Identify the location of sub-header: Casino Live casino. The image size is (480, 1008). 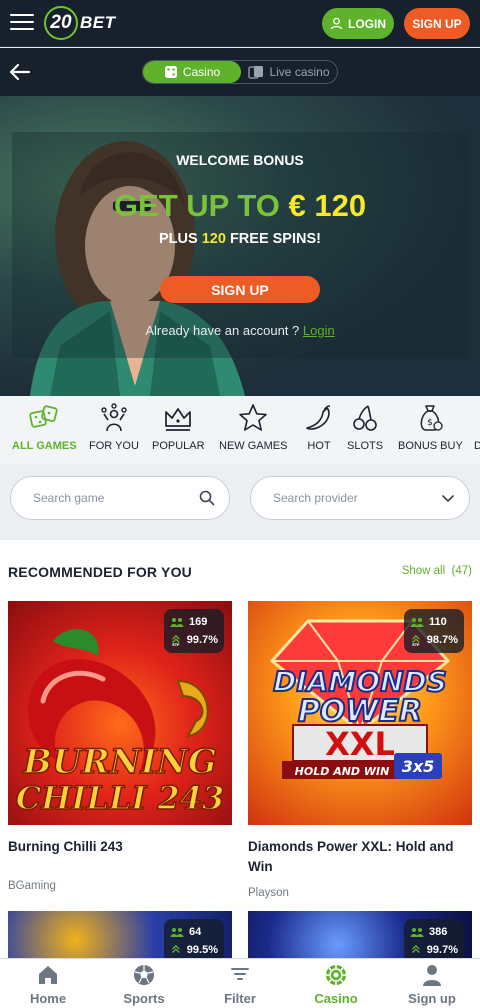
(240, 72).